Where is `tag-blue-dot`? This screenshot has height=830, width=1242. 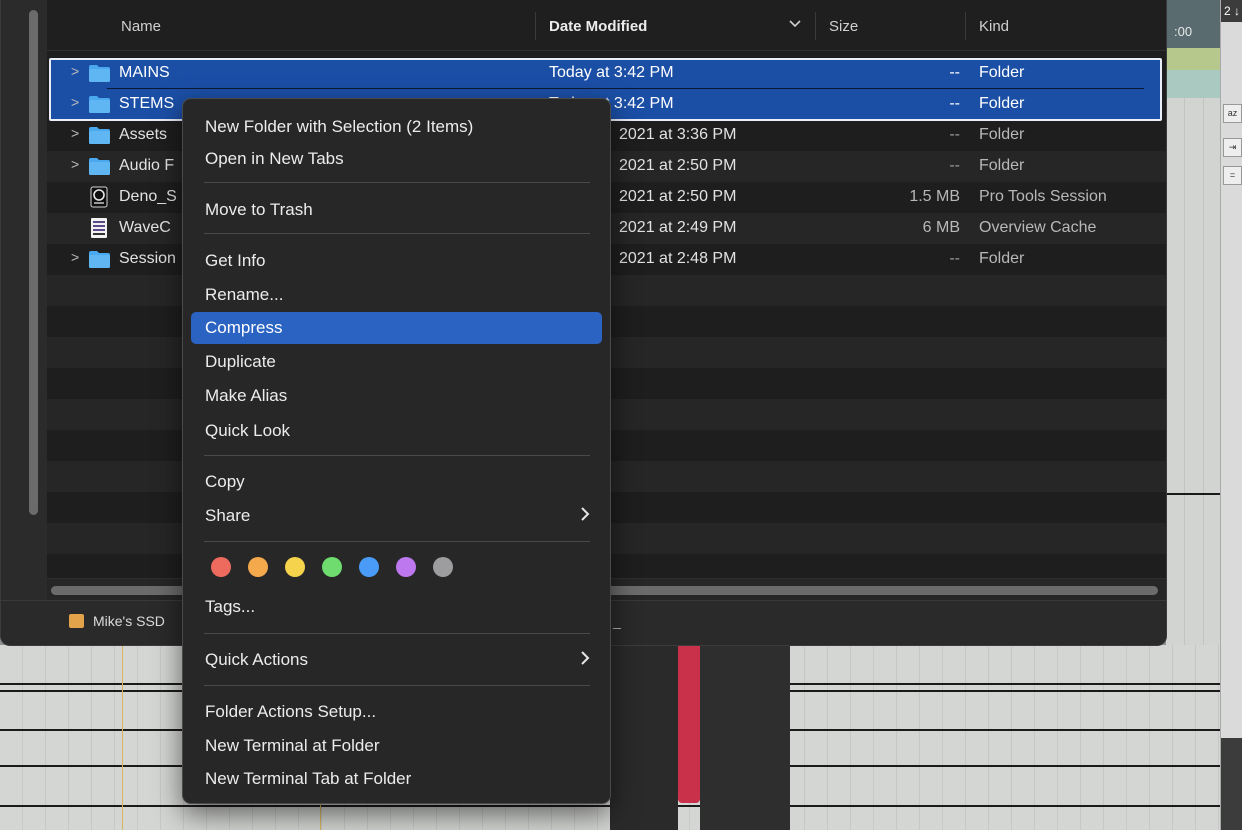 tag-blue-dot is located at coordinates (369, 567).